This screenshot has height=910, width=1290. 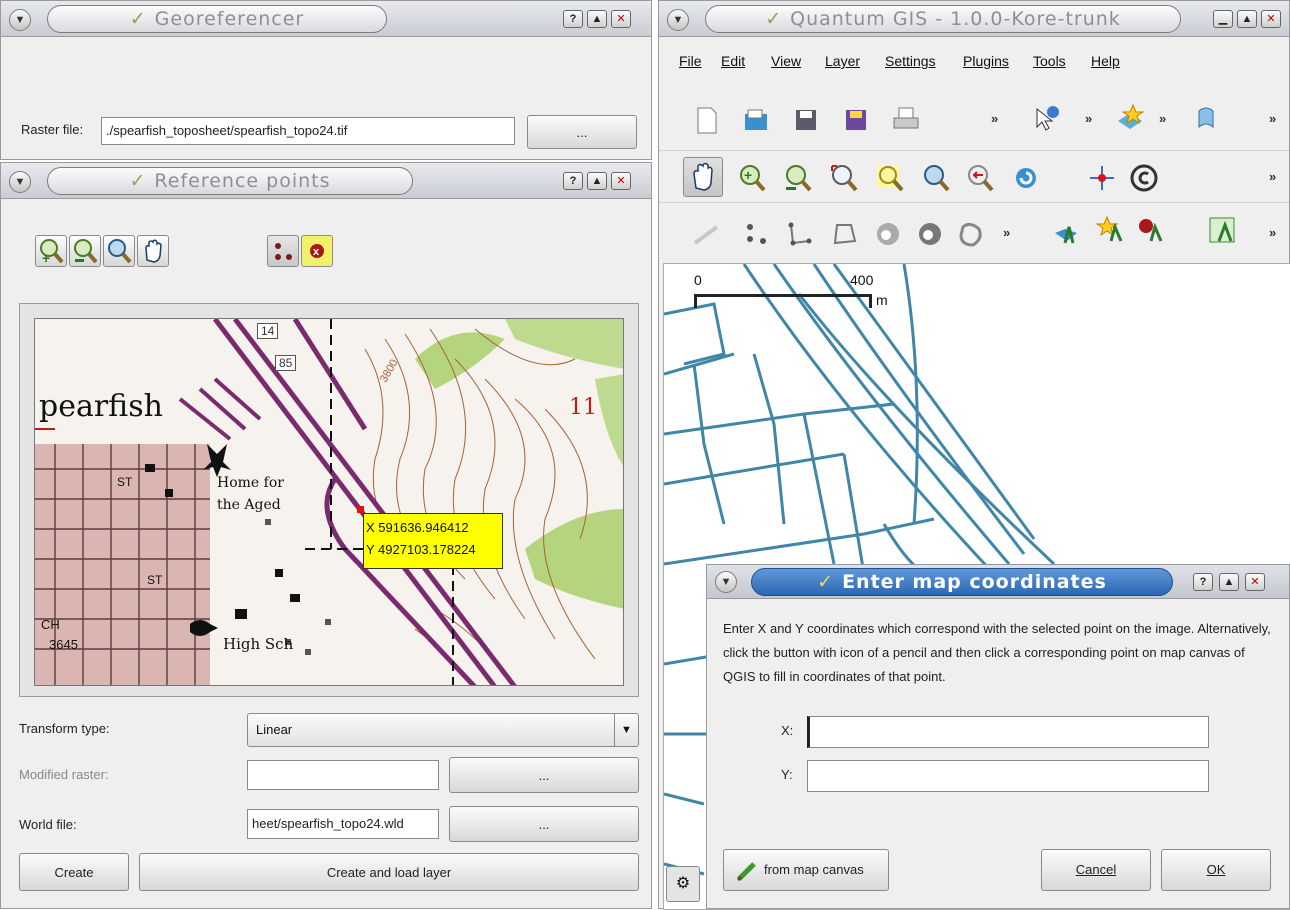 What do you see at coordinates (343, 775) in the screenshot?
I see `modified-raster-field` at bounding box center [343, 775].